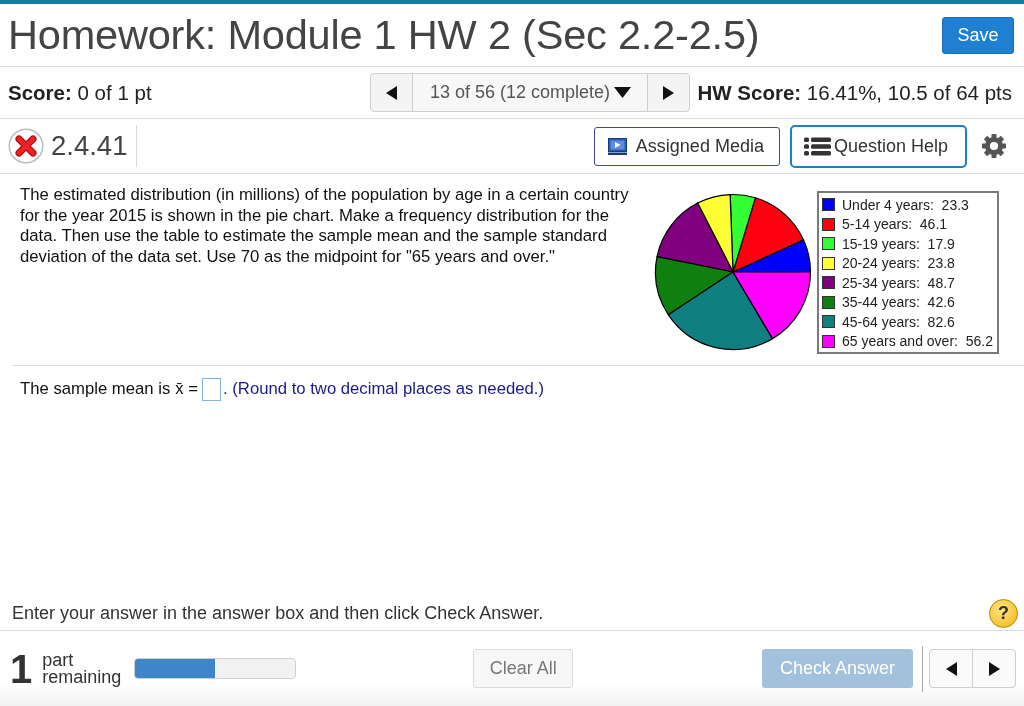 The width and height of the screenshot is (1024, 706). What do you see at coordinates (278, 613) in the screenshot?
I see `instruction-text: Enter your answer in the answer box and then click Check Answer.` at bounding box center [278, 613].